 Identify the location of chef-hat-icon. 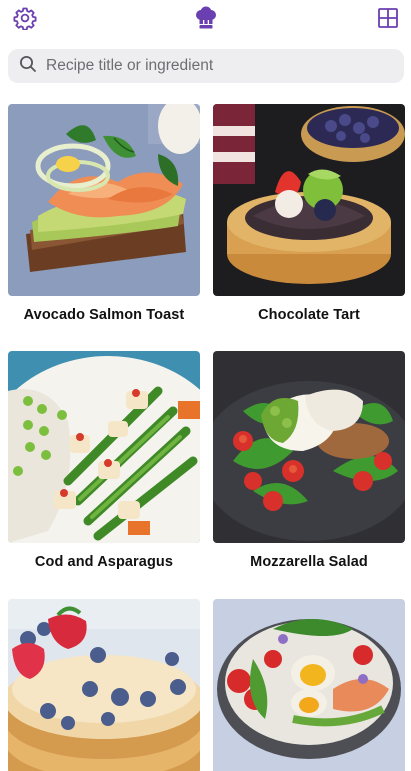
(206, 20).